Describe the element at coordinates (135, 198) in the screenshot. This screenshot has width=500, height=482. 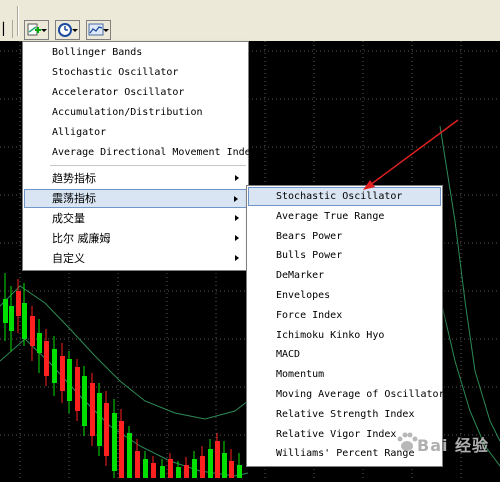
I see `menu-item-category: 震荡指标` at that location.